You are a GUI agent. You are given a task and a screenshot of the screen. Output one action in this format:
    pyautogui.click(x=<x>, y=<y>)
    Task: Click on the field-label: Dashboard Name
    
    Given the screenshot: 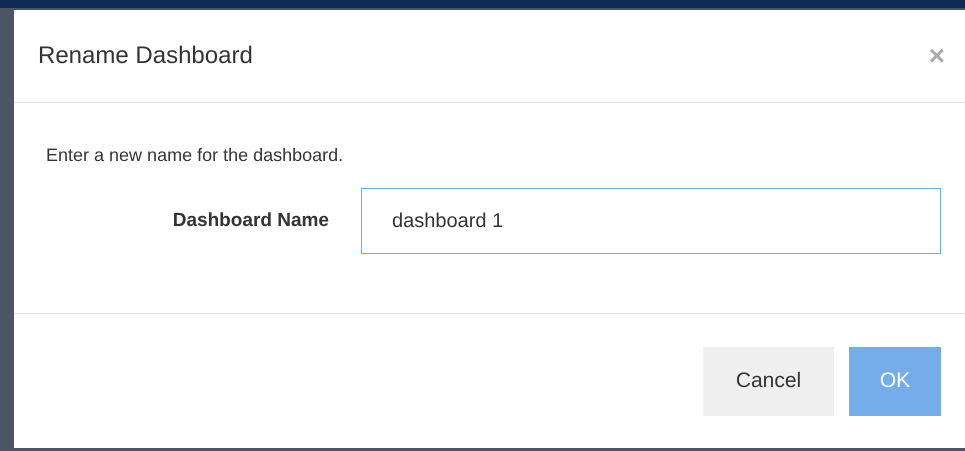 What is the action you would take?
    pyautogui.click(x=251, y=221)
    